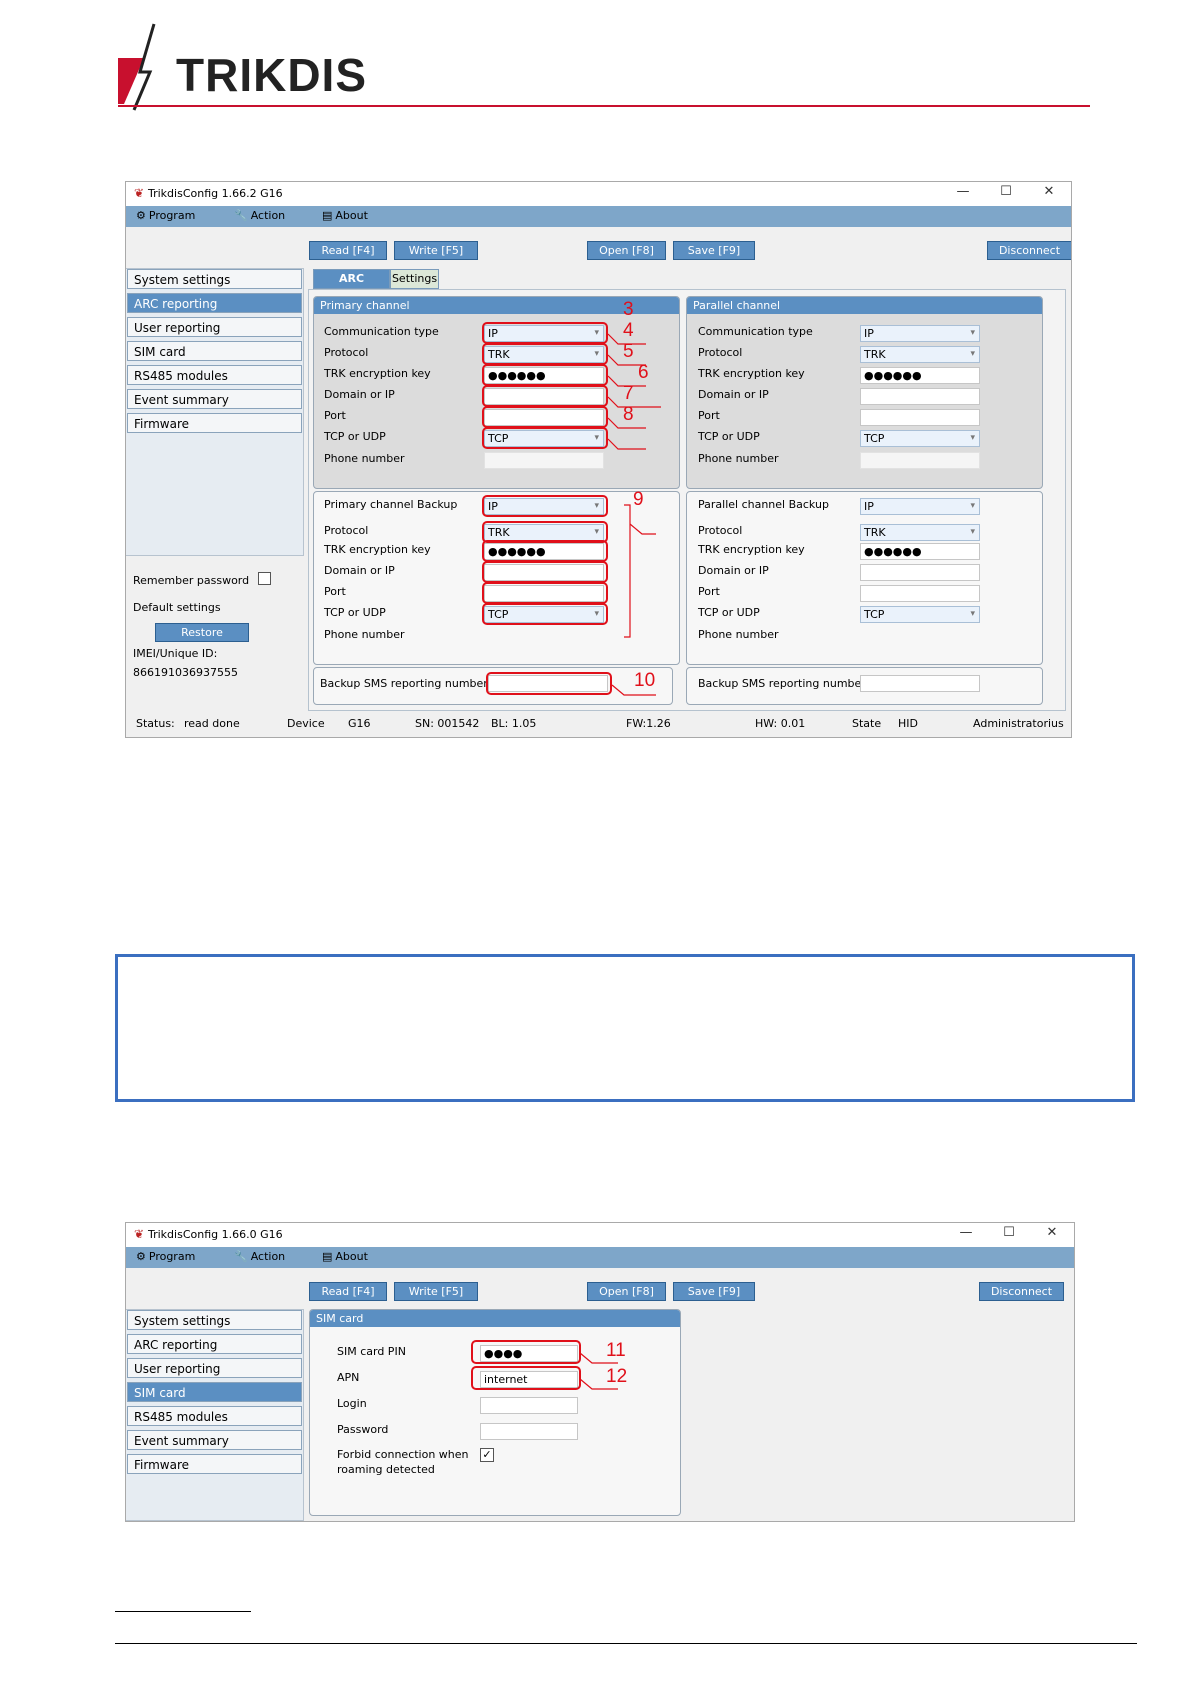  What do you see at coordinates (352, 1403) in the screenshot?
I see `login-label: Login` at bounding box center [352, 1403].